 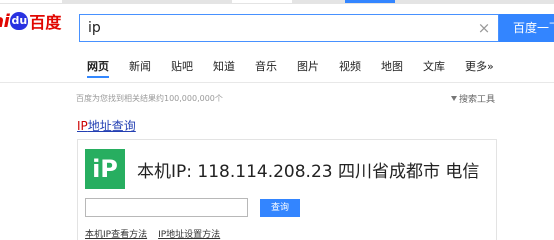 What do you see at coordinates (5, 21) in the screenshot?
I see `logo-text-ai: ai` at bounding box center [5, 21].